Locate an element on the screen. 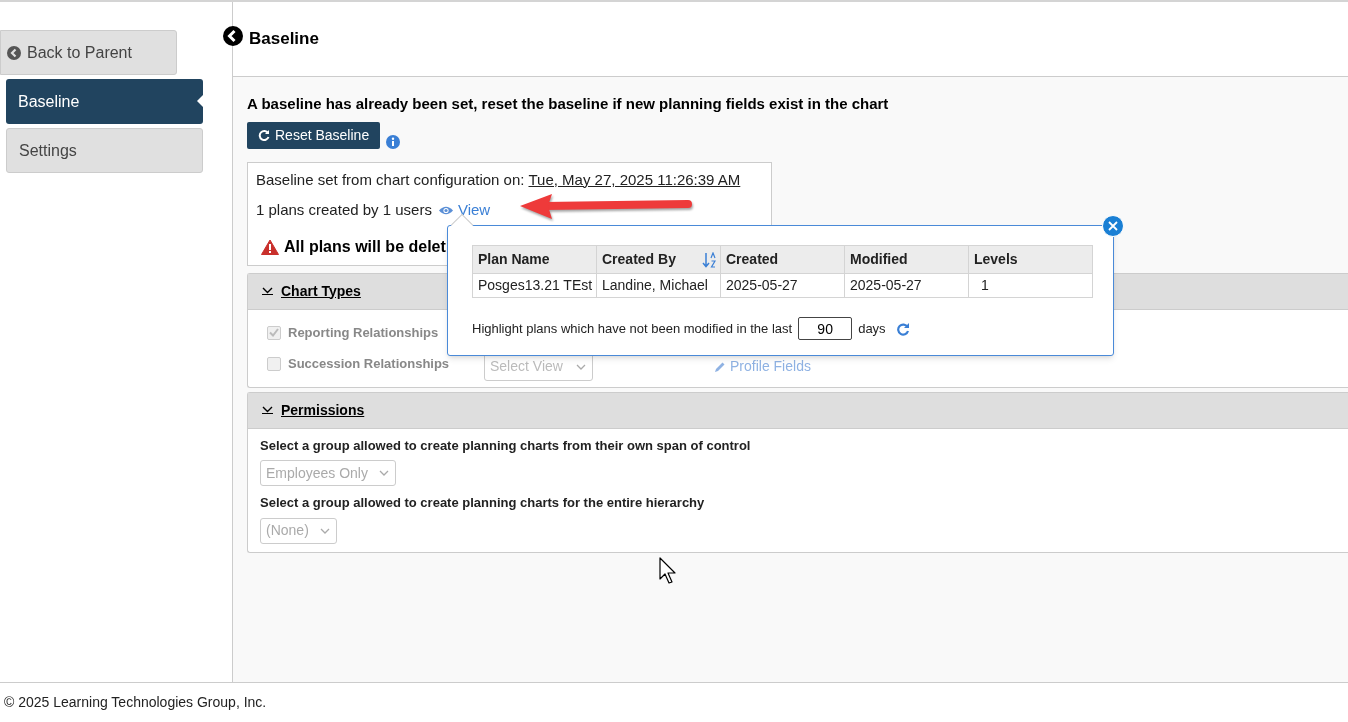  field-label: Select a group allowed to create planning charts for the entire hierarchy is located at coordinates (483, 503).